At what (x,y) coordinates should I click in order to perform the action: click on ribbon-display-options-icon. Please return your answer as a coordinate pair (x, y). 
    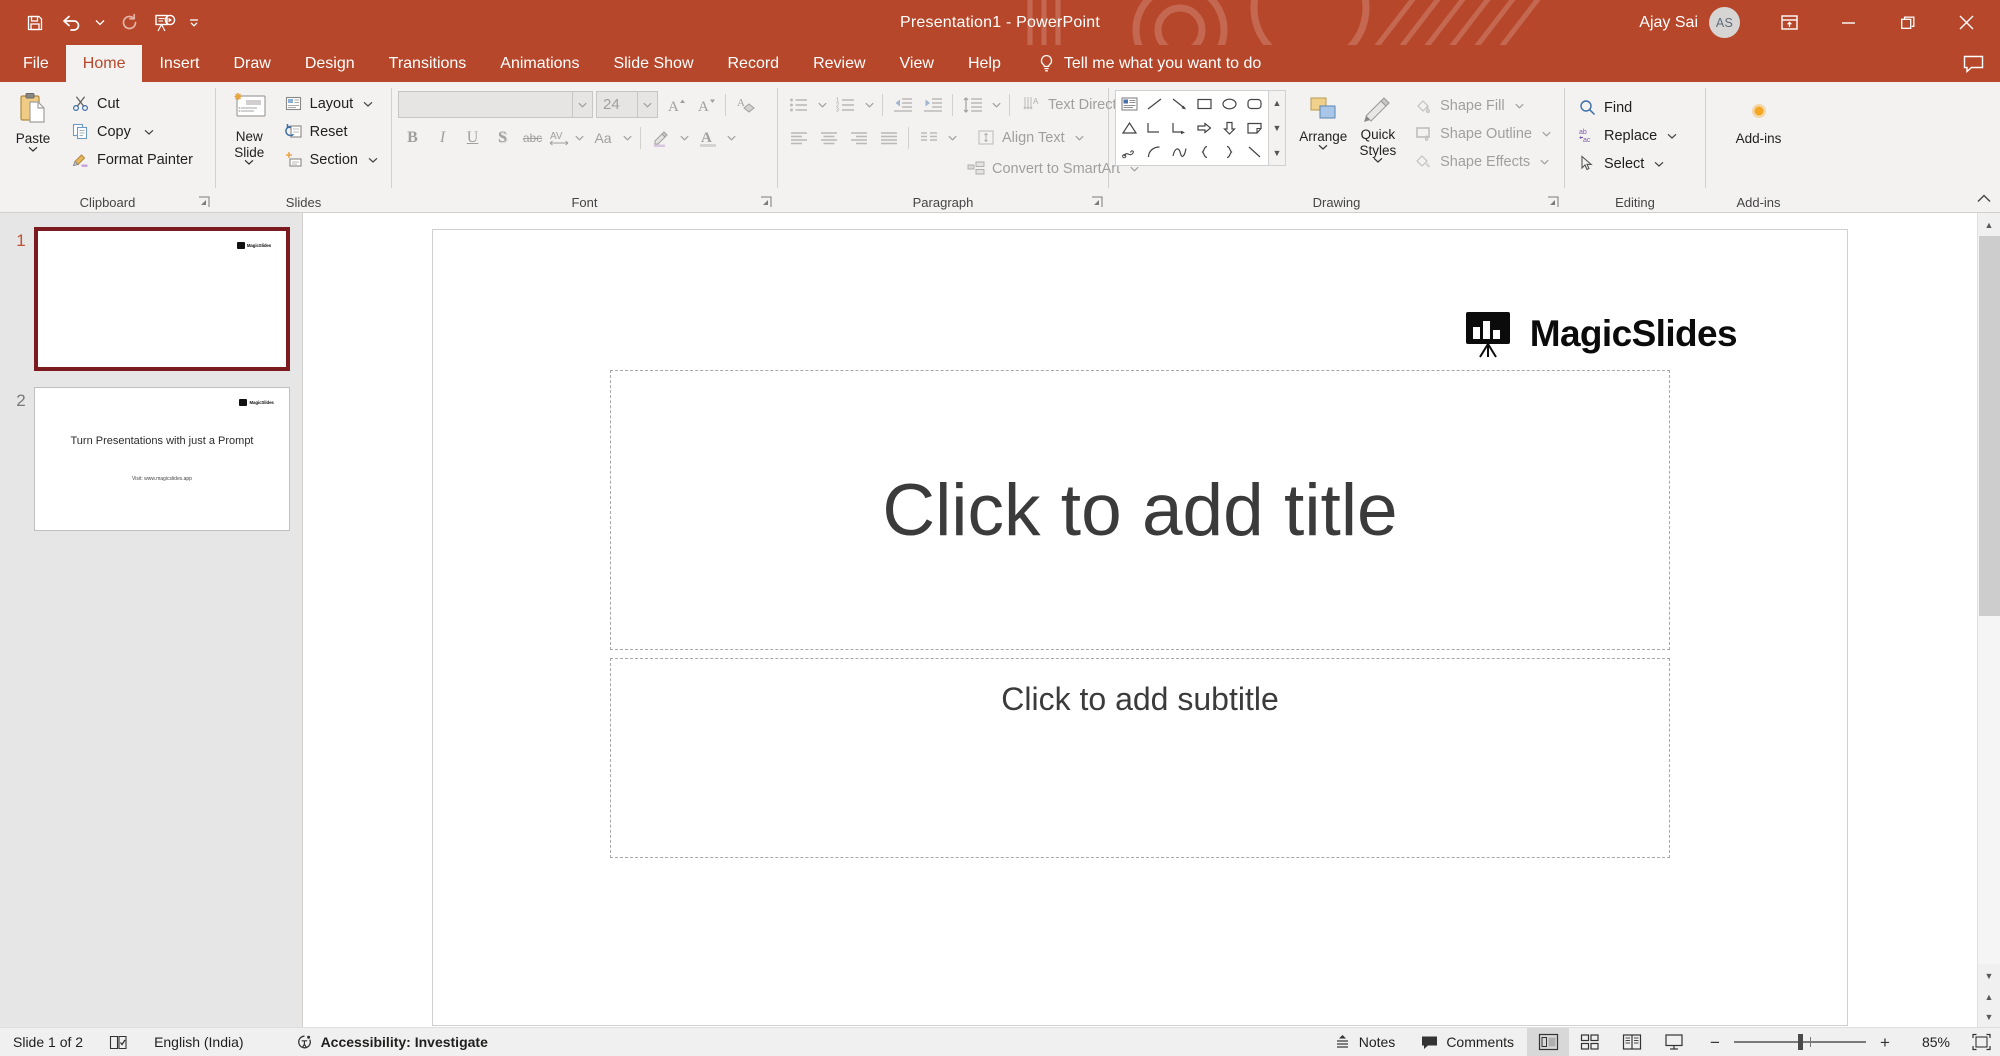
    Looking at the image, I should click on (1789, 22).